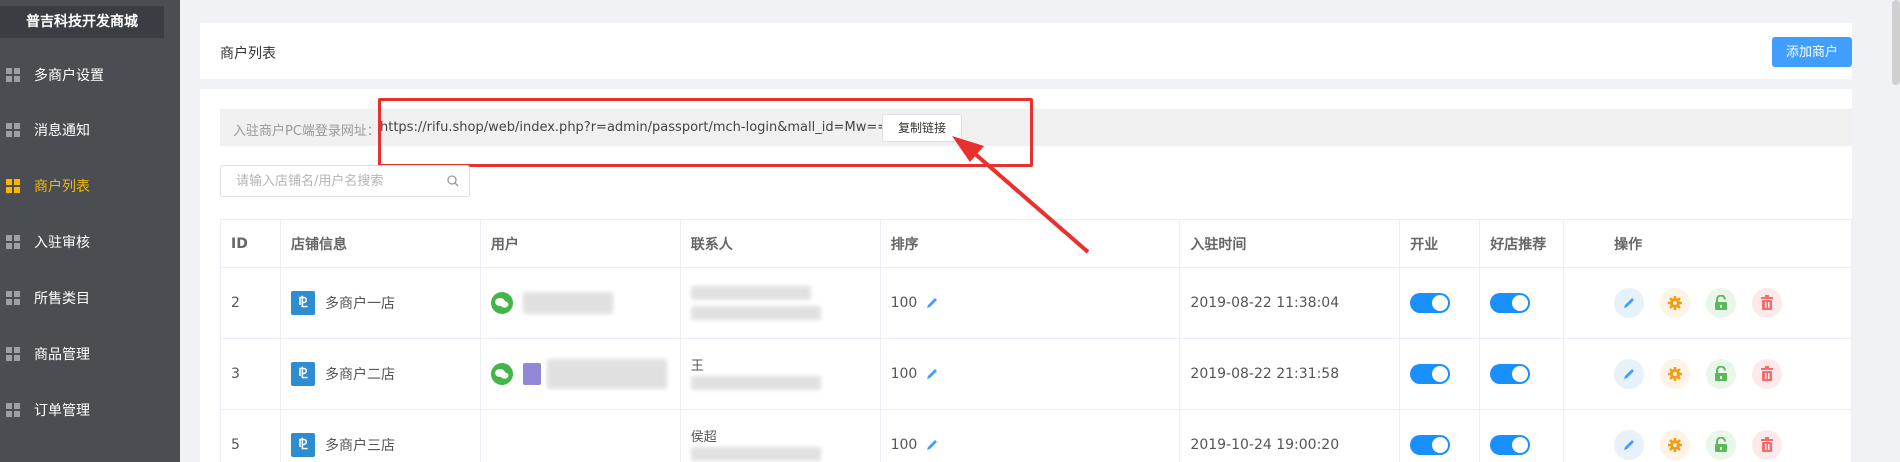 The width and height of the screenshot is (1900, 462). Describe the element at coordinates (501, 303) in the screenshot. I see `wechat-icon` at that location.